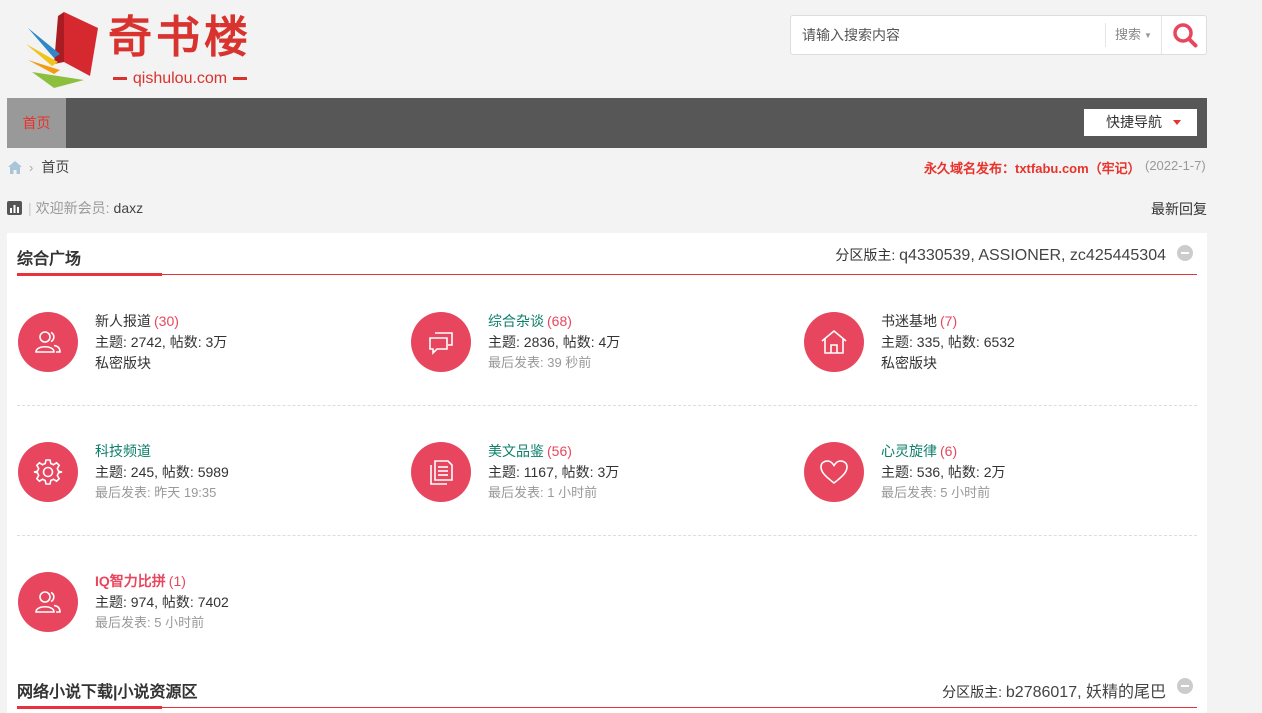 The height and width of the screenshot is (713, 1262). Describe the element at coordinates (1177, 122) in the screenshot. I see `caret-down-icon` at that location.